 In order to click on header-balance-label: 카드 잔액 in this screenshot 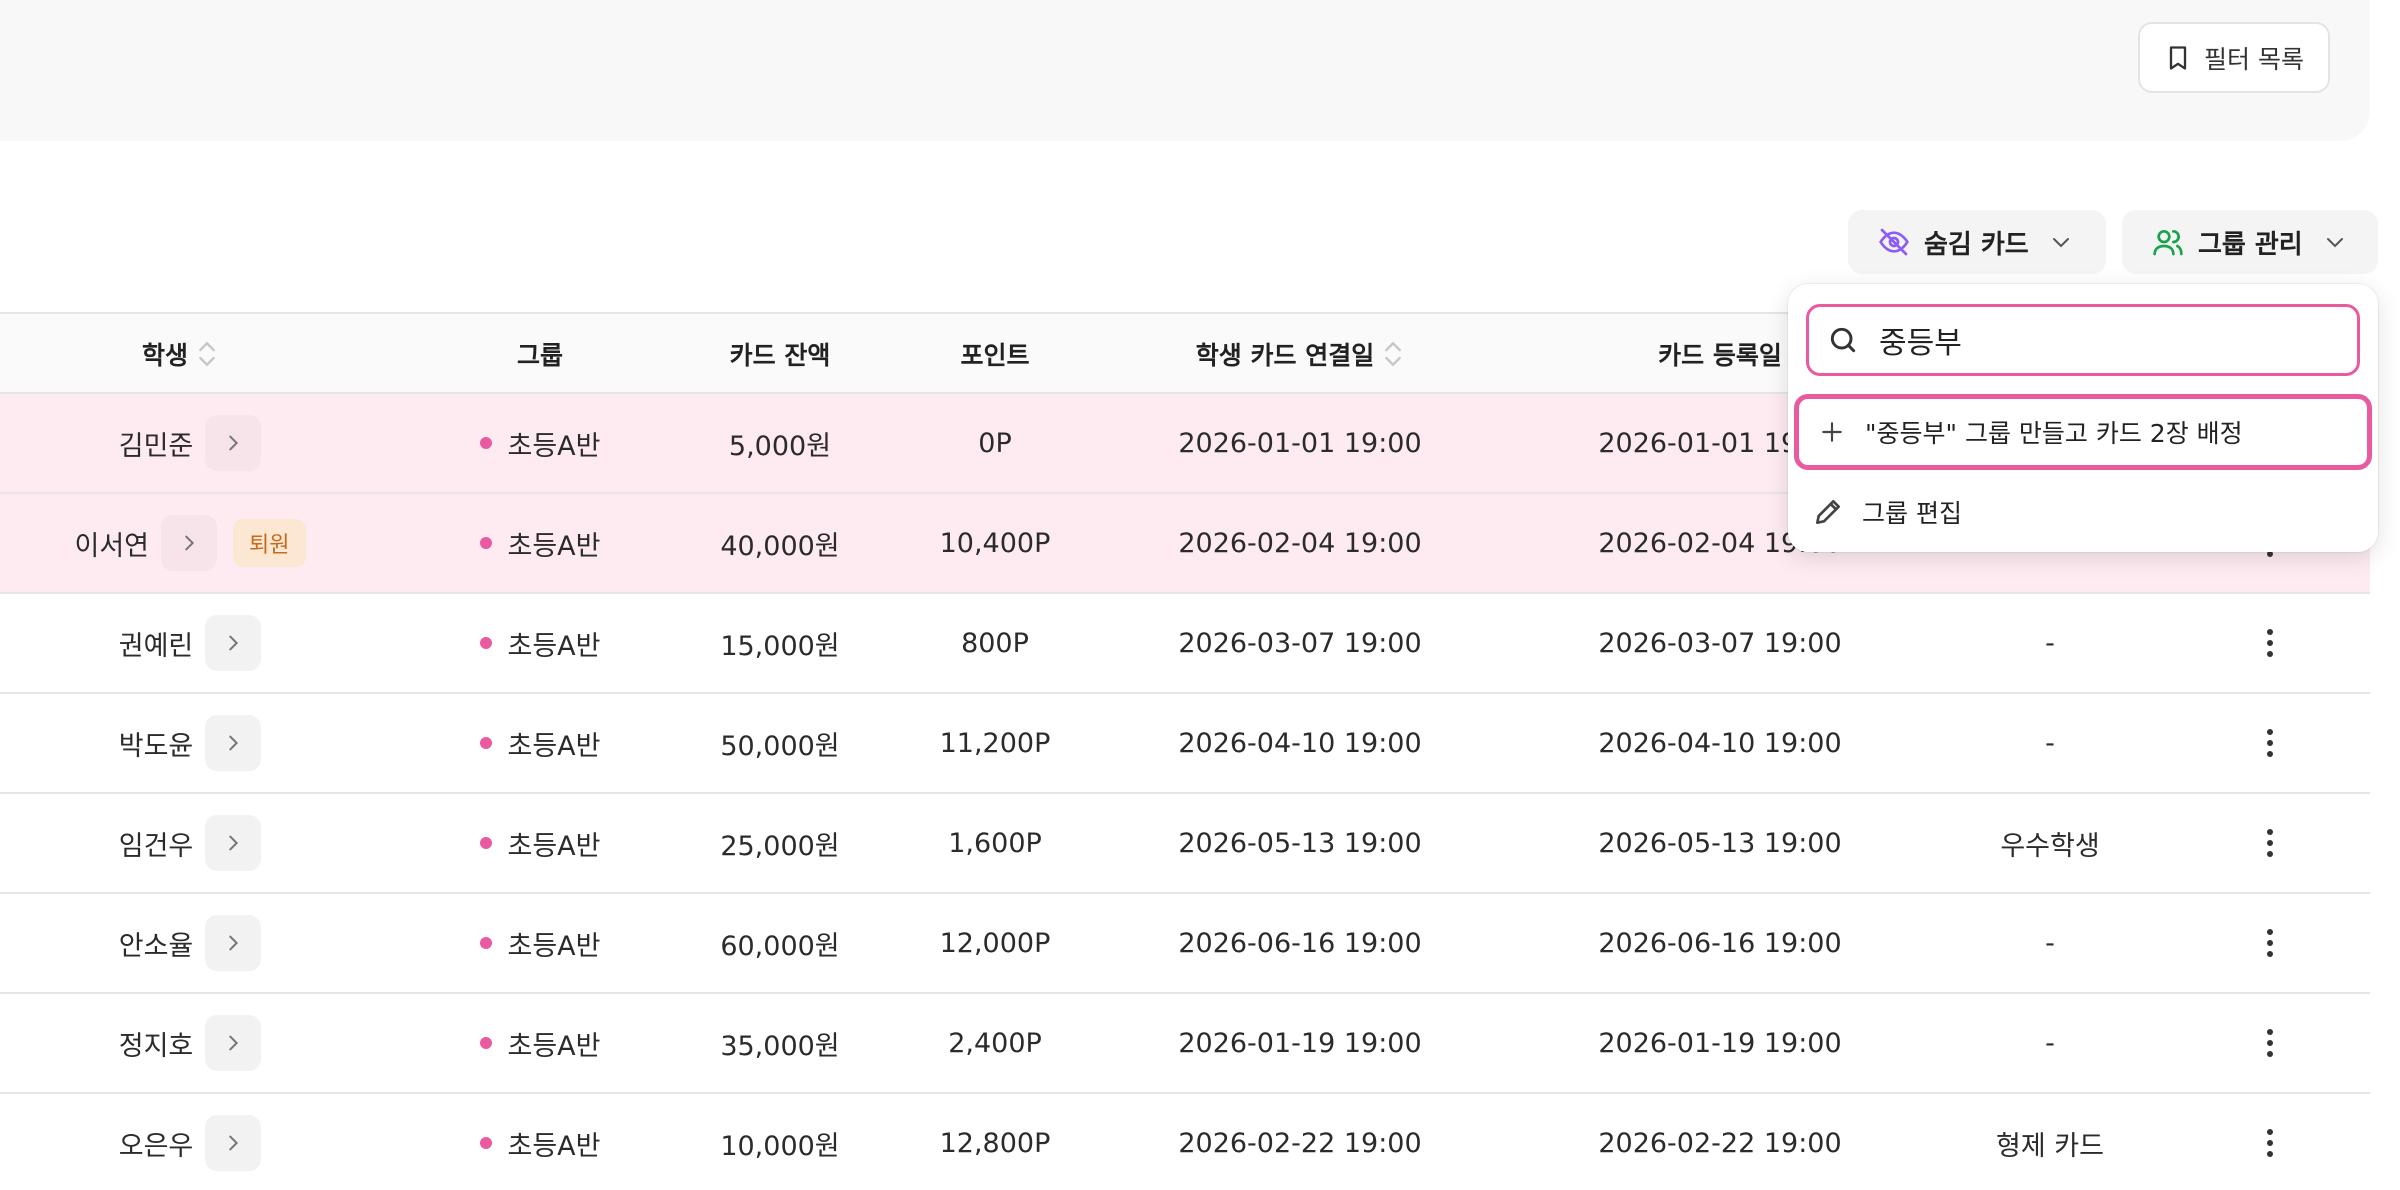, I will do `click(780, 355)`.